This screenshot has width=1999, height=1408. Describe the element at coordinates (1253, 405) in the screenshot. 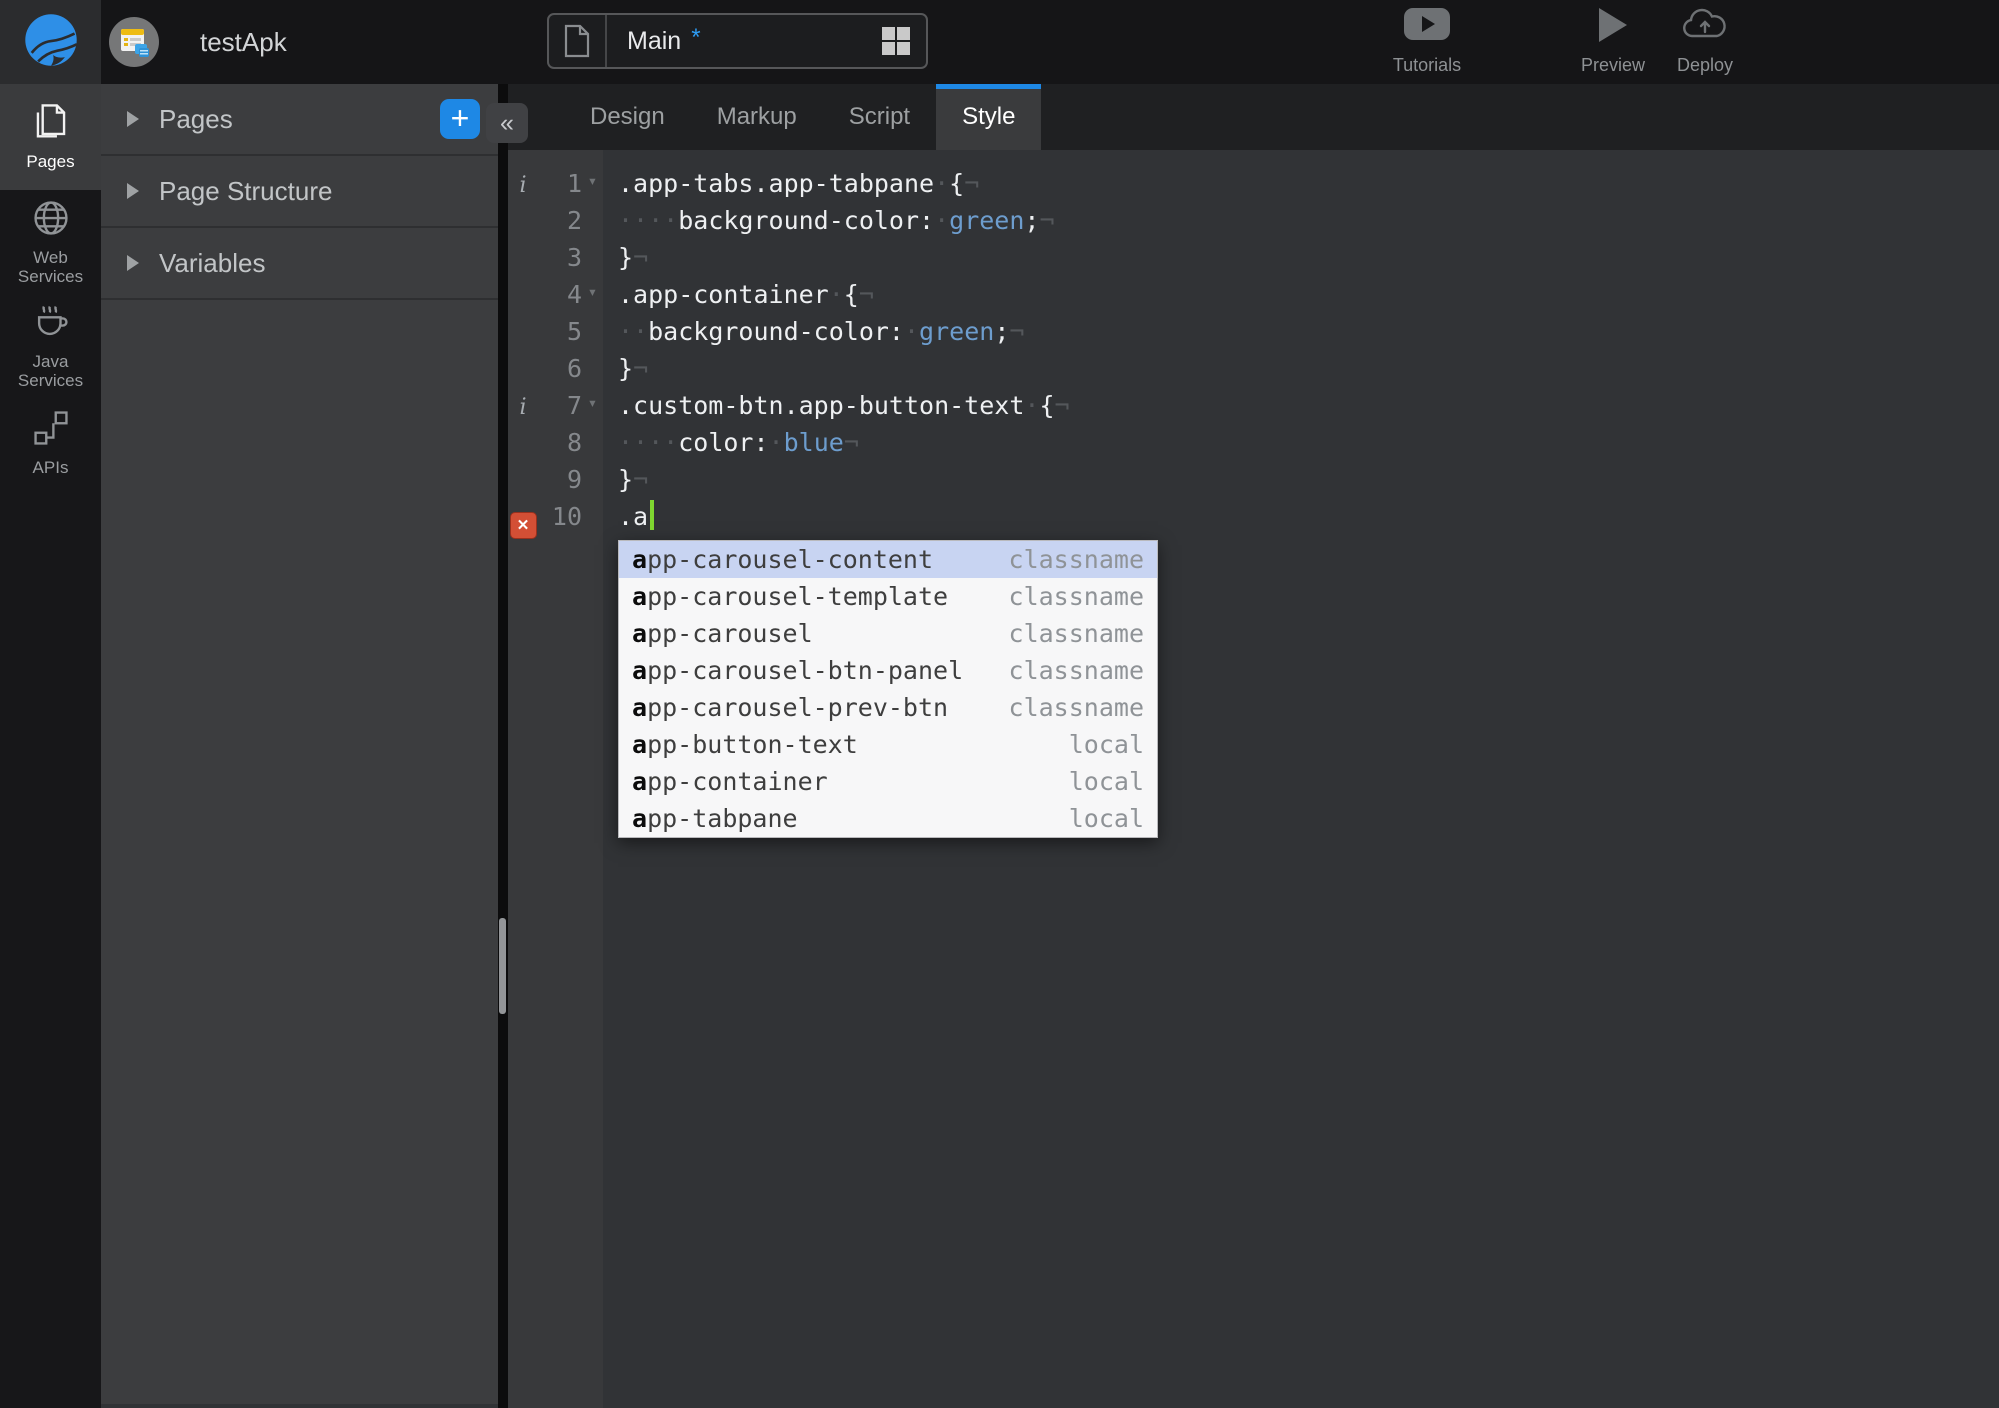

I see `code-line: i 7 ▾ .custom-btn.app-button-text·{¬` at that location.